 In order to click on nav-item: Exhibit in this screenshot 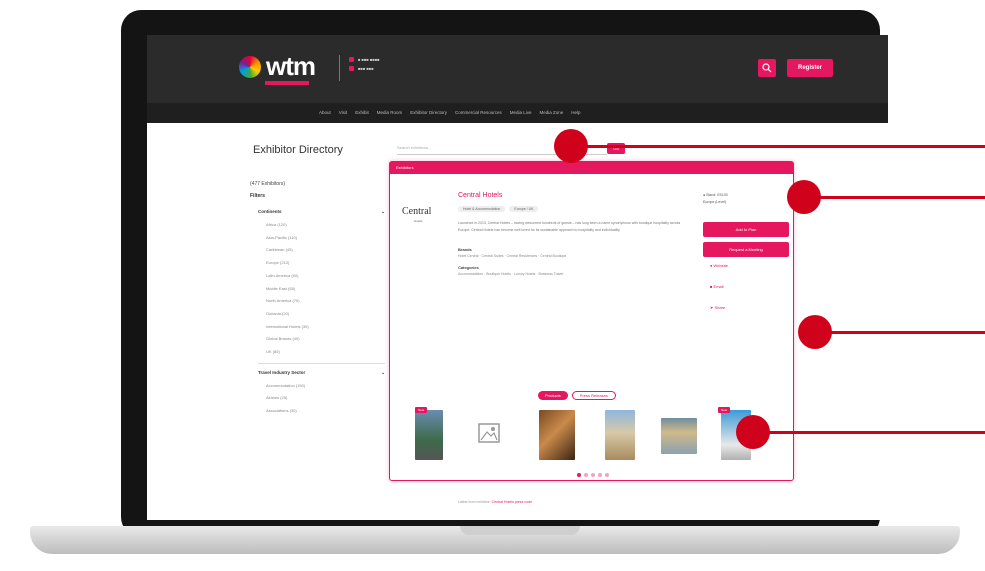, I will do `click(362, 113)`.